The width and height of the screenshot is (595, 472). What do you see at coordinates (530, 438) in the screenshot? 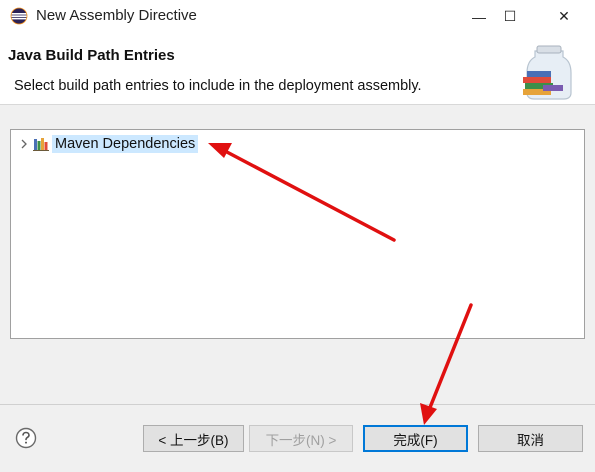
I see `cancel-button: 取消` at bounding box center [530, 438].